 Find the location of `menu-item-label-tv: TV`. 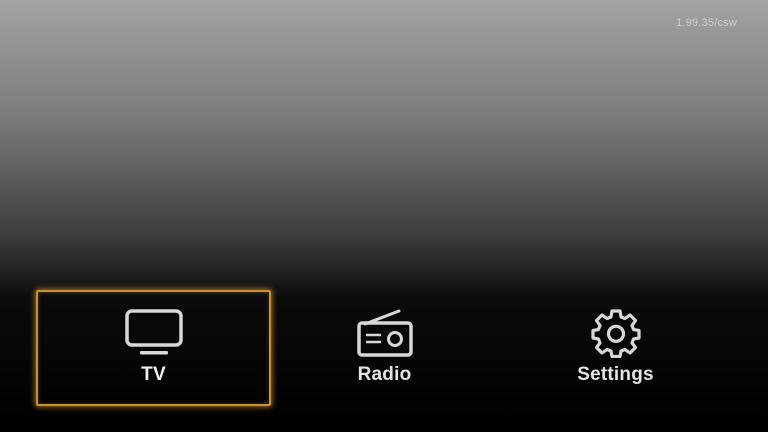

menu-item-label-tv: TV is located at coordinates (153, 374).